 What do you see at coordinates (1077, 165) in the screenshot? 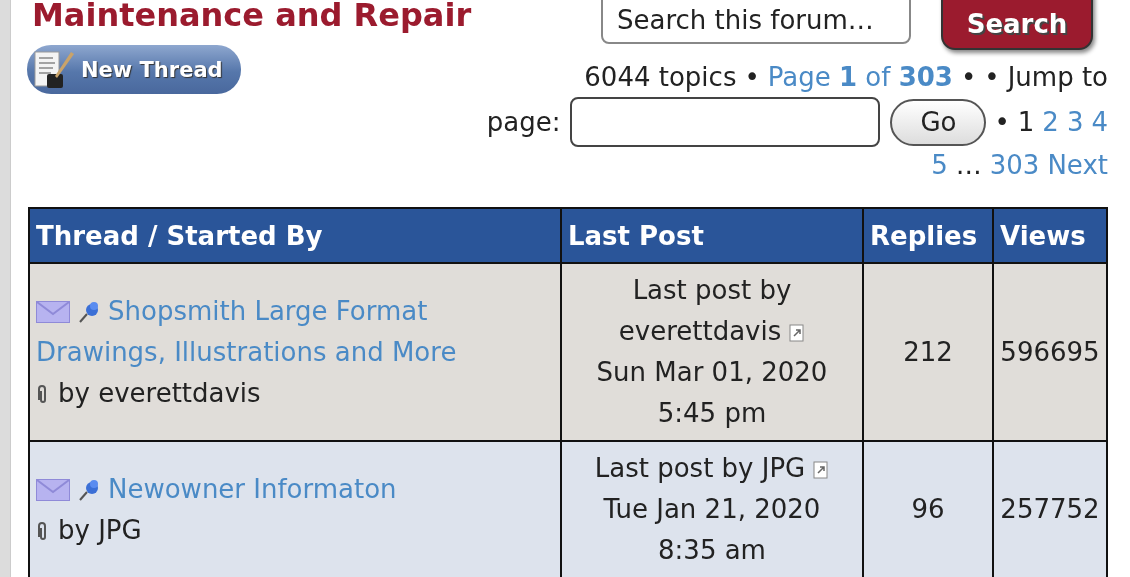
I see `page-link: Next` at bounding box center [1077, 165].